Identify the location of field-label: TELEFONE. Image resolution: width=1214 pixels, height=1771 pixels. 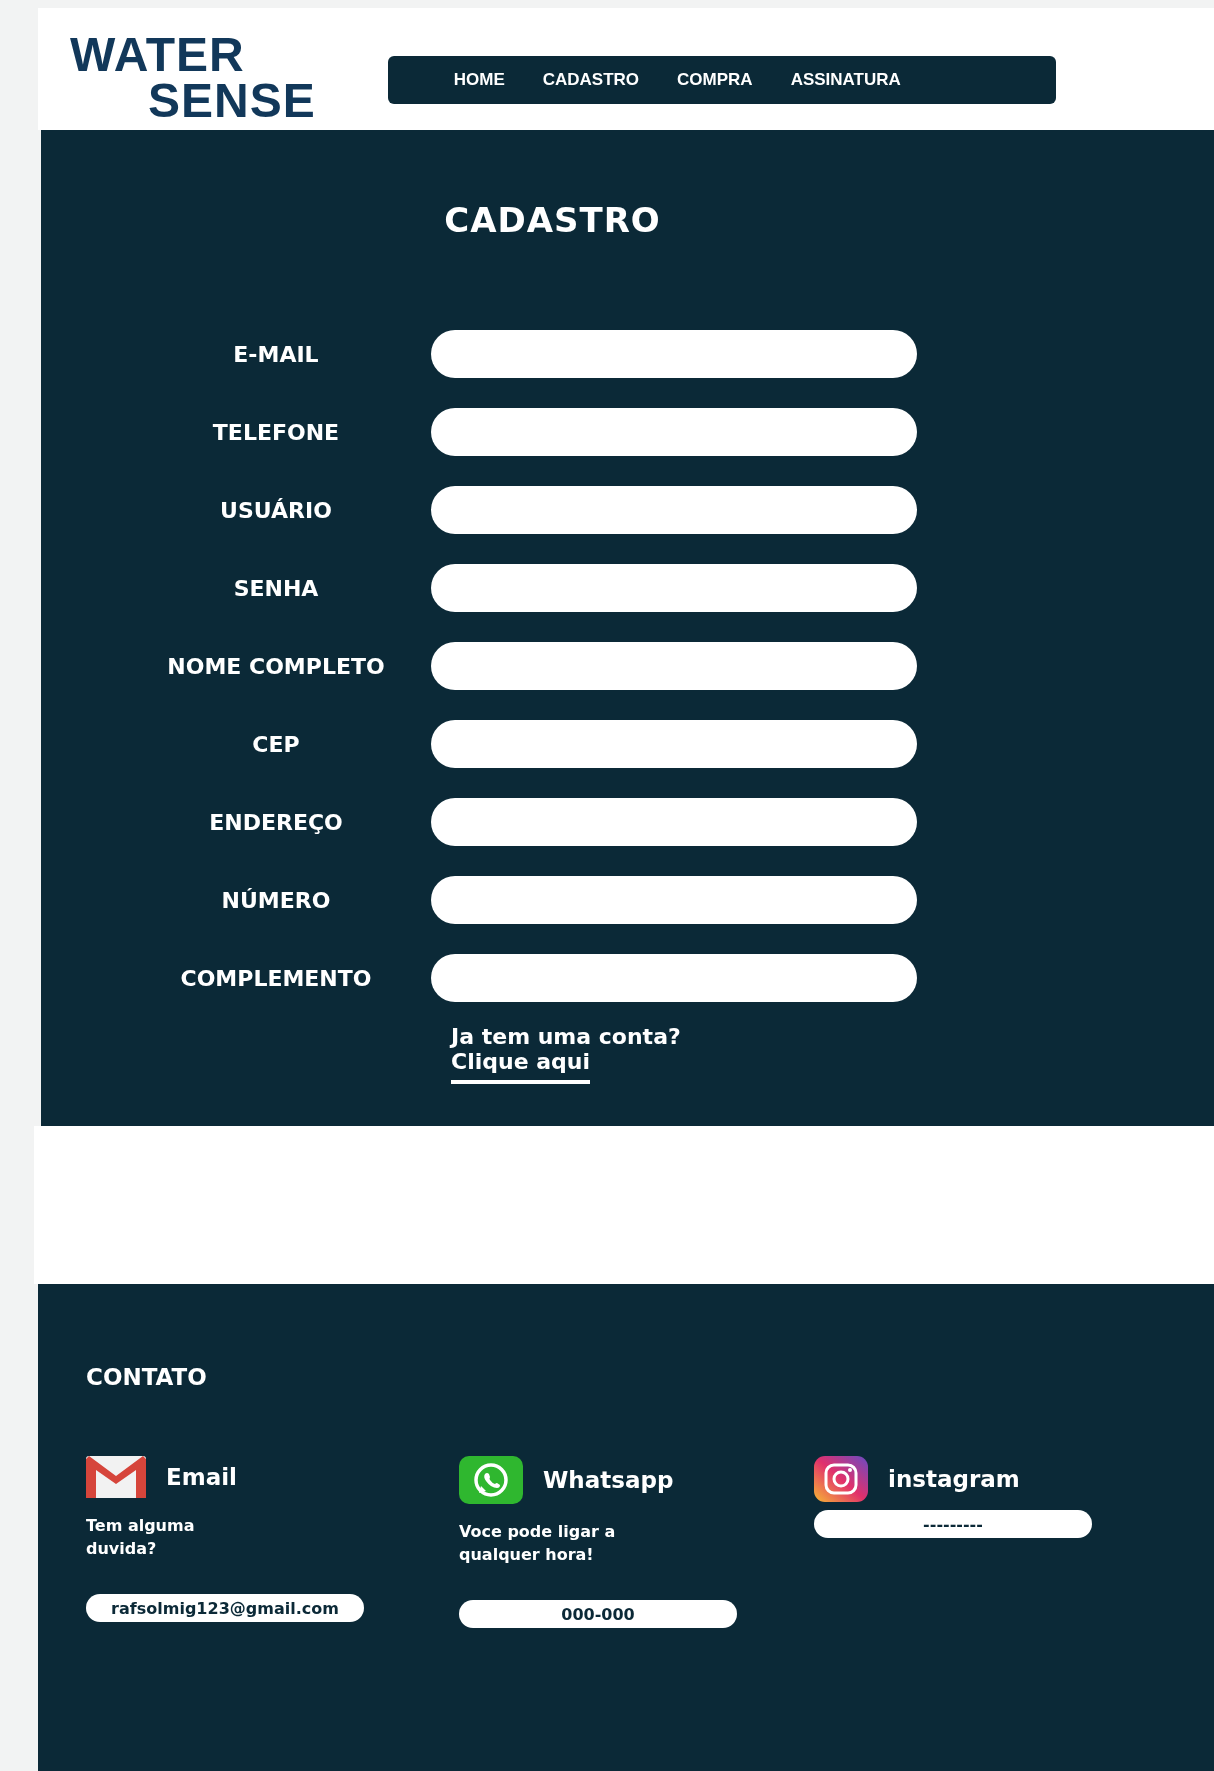
(276, 432).